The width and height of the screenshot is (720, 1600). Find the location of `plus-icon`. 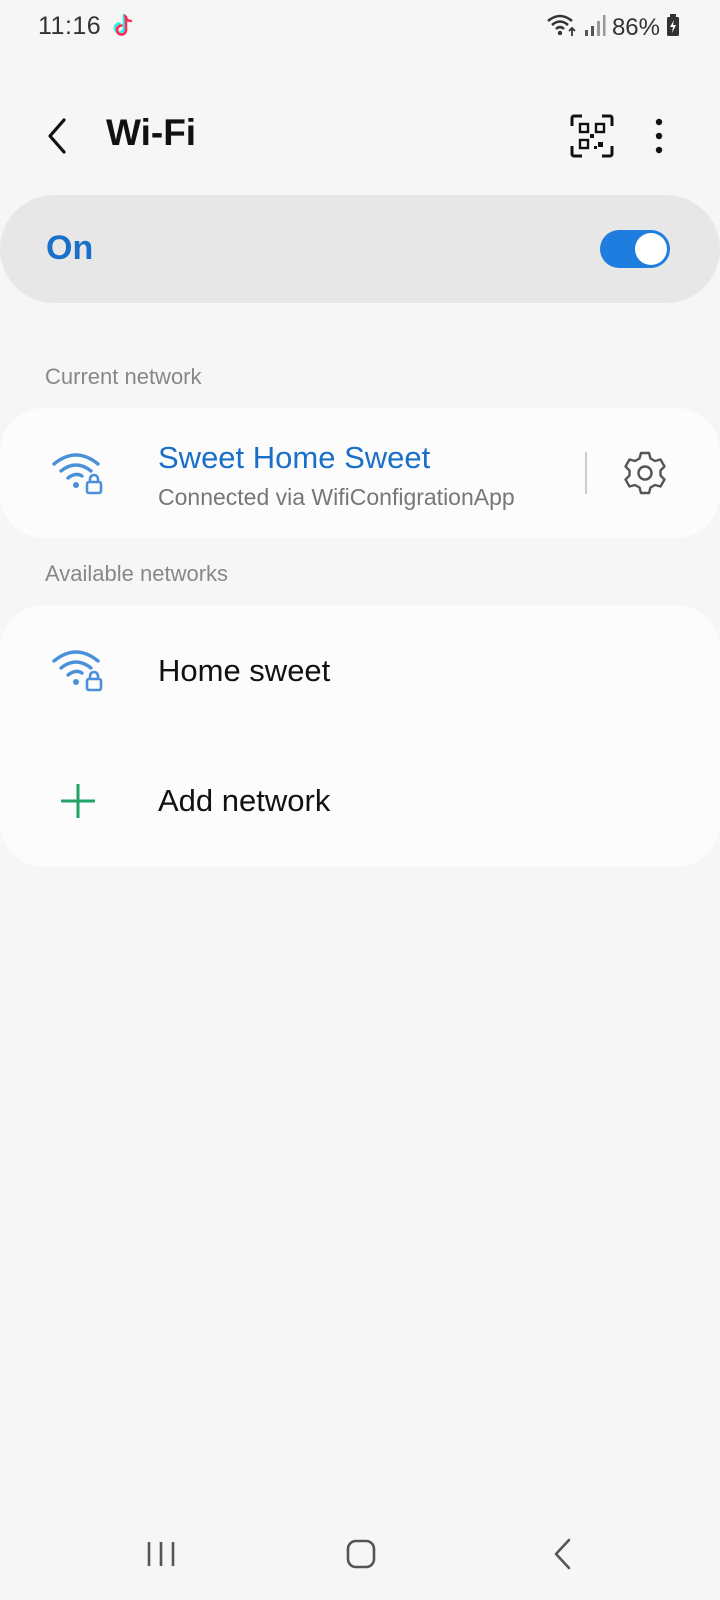

plus-icon is located at coordinates (78, 801).